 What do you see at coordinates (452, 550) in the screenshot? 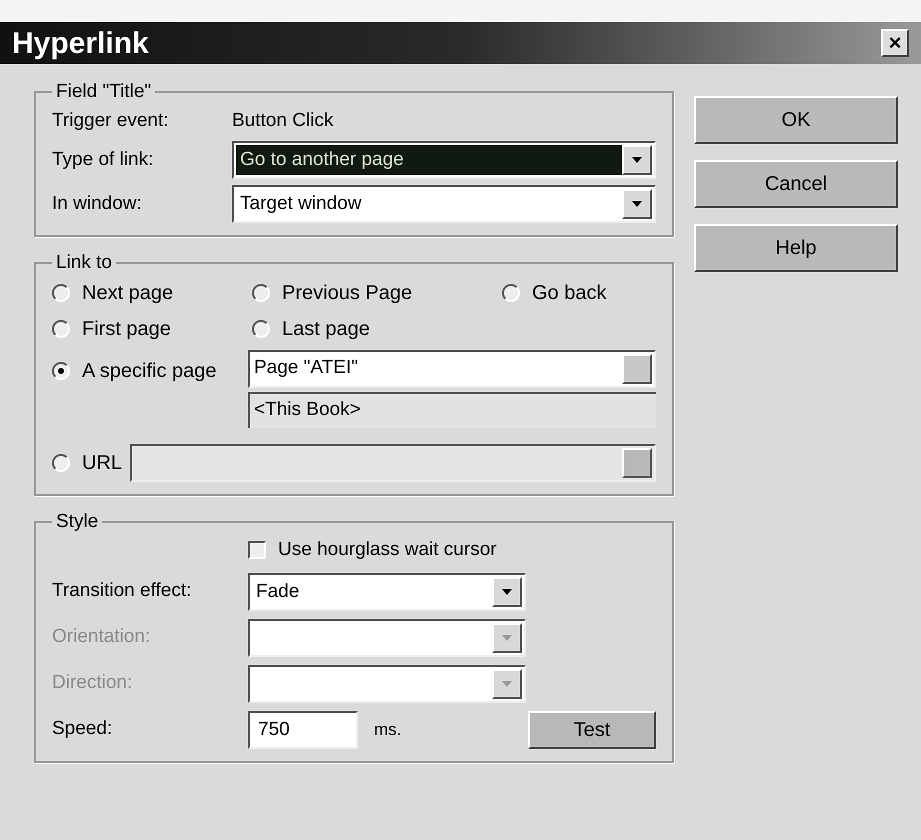
I see `checkbox-option: Use hourglass wait cursor` at bounding box center [452, 550].